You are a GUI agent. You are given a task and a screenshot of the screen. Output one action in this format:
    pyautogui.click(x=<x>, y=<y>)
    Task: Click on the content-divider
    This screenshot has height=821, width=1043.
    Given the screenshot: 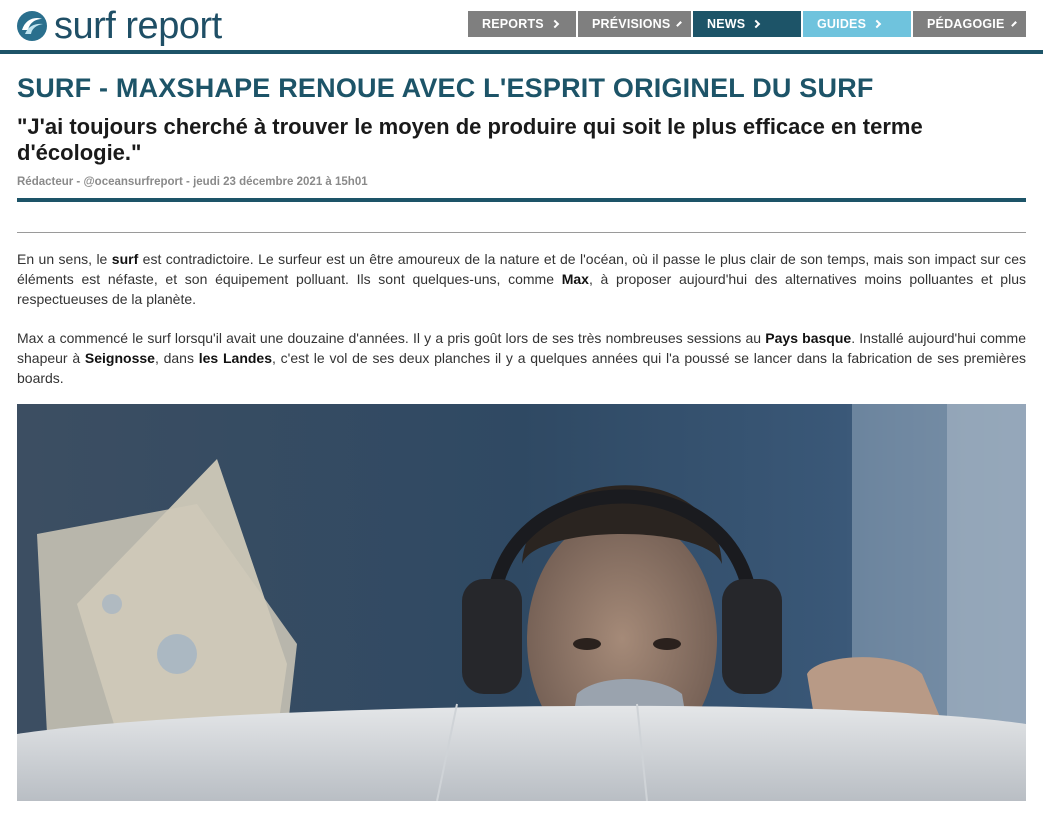 What is the action you would take?
    pyautogui.click(x=521, y=232)
    